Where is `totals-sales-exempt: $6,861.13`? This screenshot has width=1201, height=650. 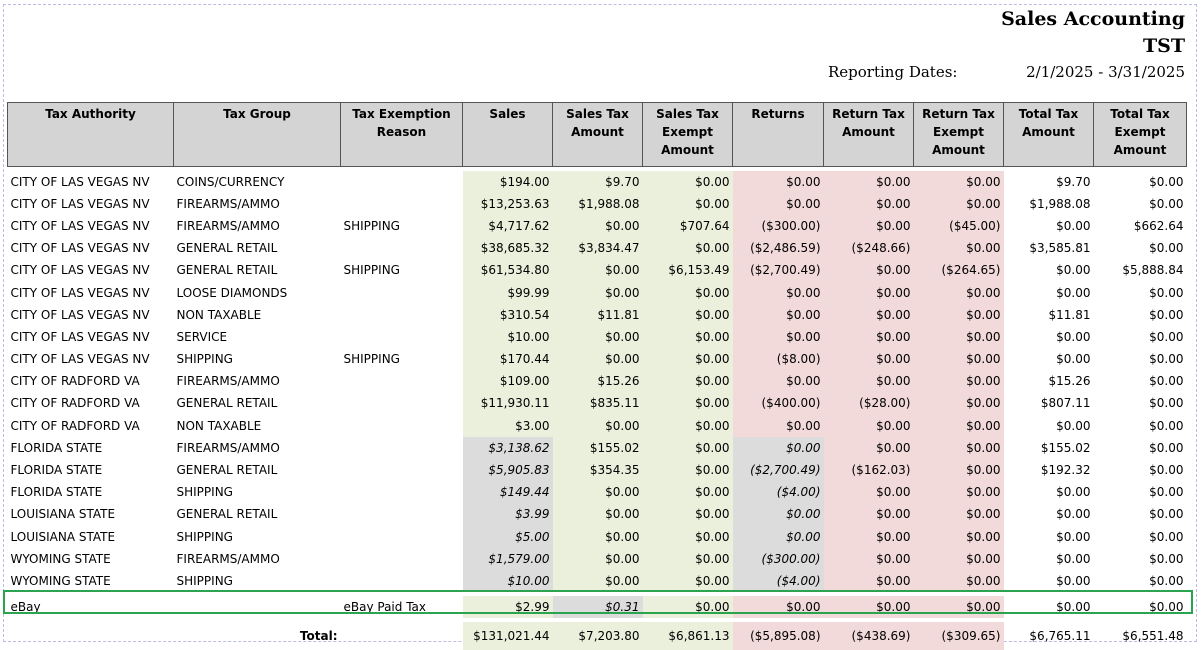
totals-sales-exempt: $6,861.13 is located at coordinates (687, 636).